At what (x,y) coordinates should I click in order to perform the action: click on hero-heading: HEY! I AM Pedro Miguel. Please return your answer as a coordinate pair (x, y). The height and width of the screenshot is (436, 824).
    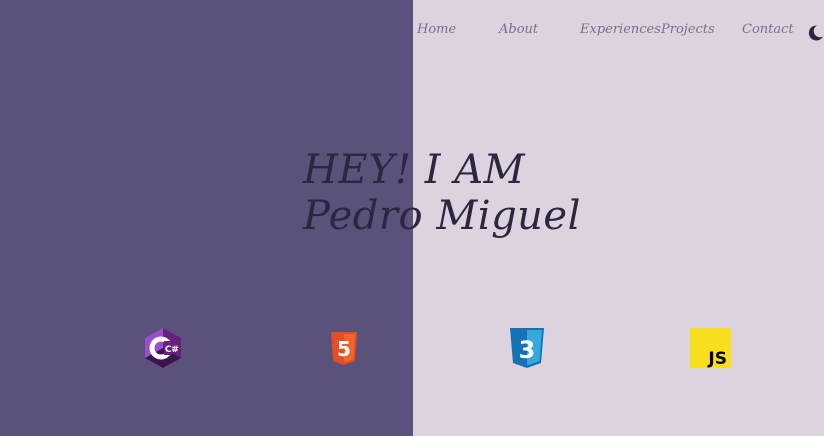
    Looking at the image, I should click on (442, 193).